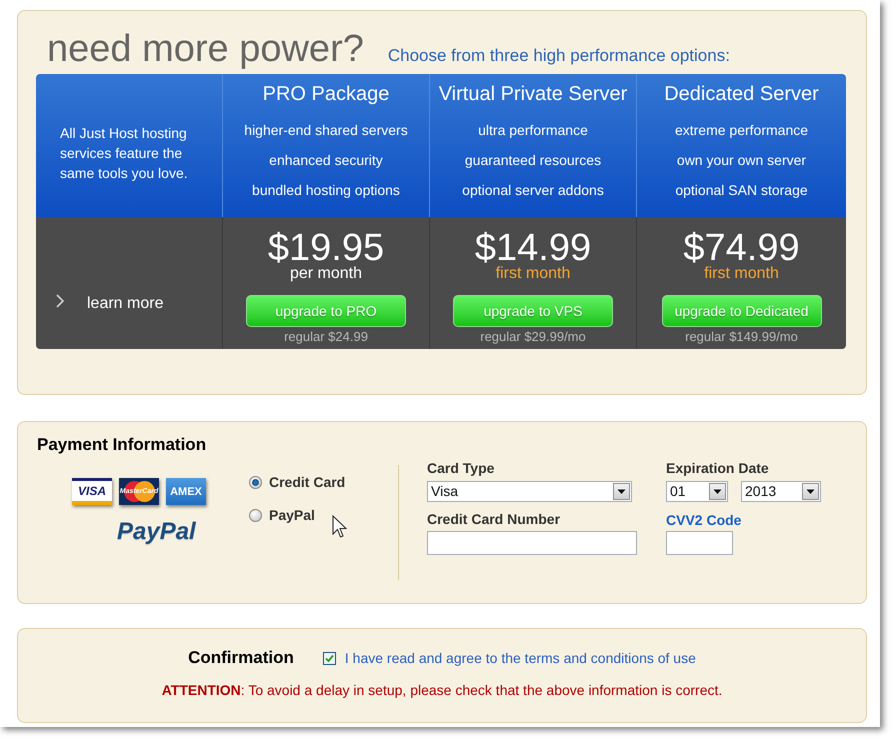 The height and width of the screenshot is (741, 896). I want to click on learn-more-link: learn more, so click(125, 304).